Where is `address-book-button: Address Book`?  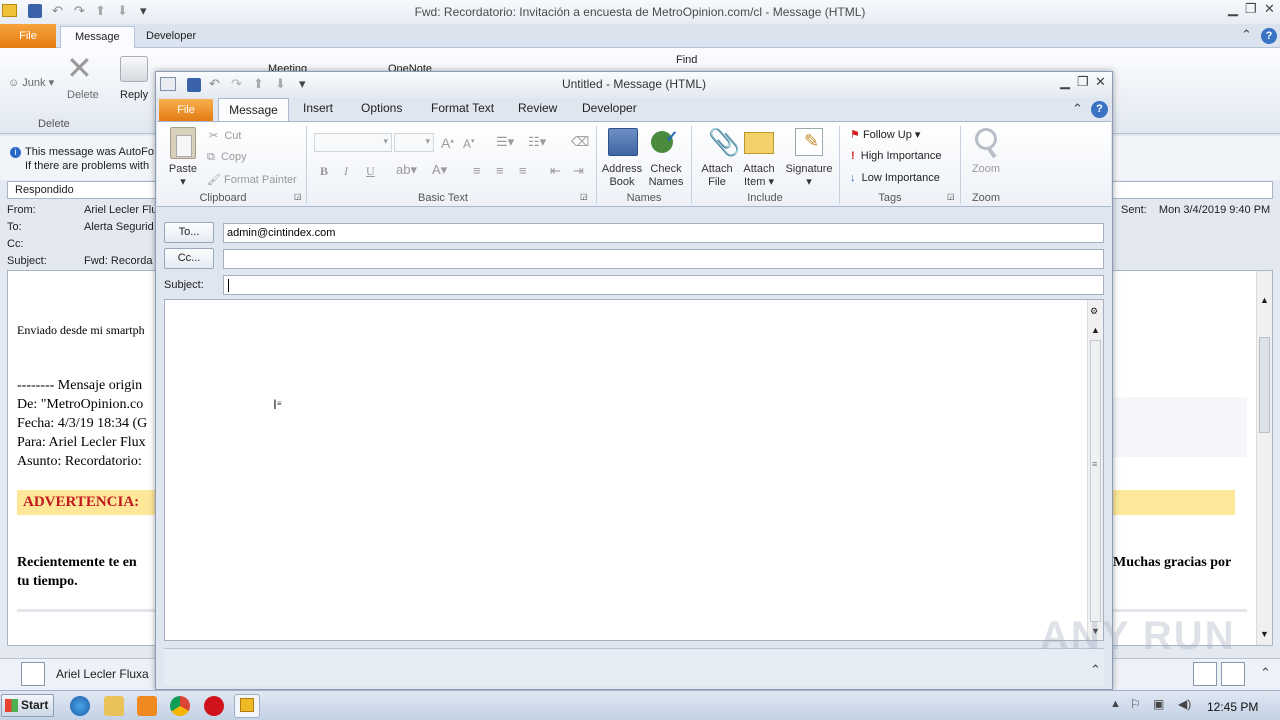 address-book-button: Address Book is located at coordinates (622, 176).